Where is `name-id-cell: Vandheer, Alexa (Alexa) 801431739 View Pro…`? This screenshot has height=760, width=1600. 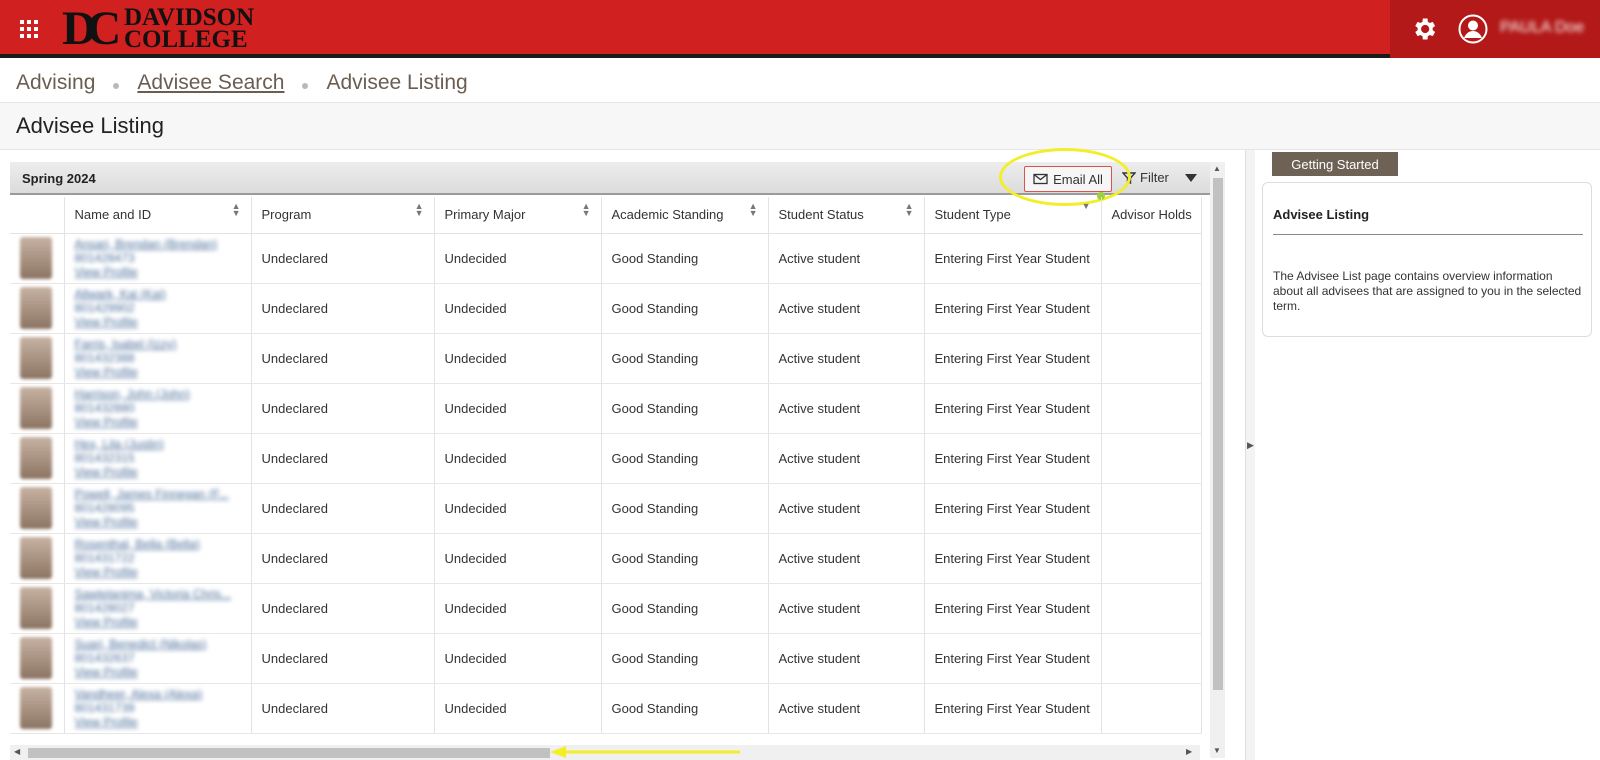 name-id-cell: Vandheer, Alexa (Alexa) 801431739 View Pro… is located at coordinates (158, 708).